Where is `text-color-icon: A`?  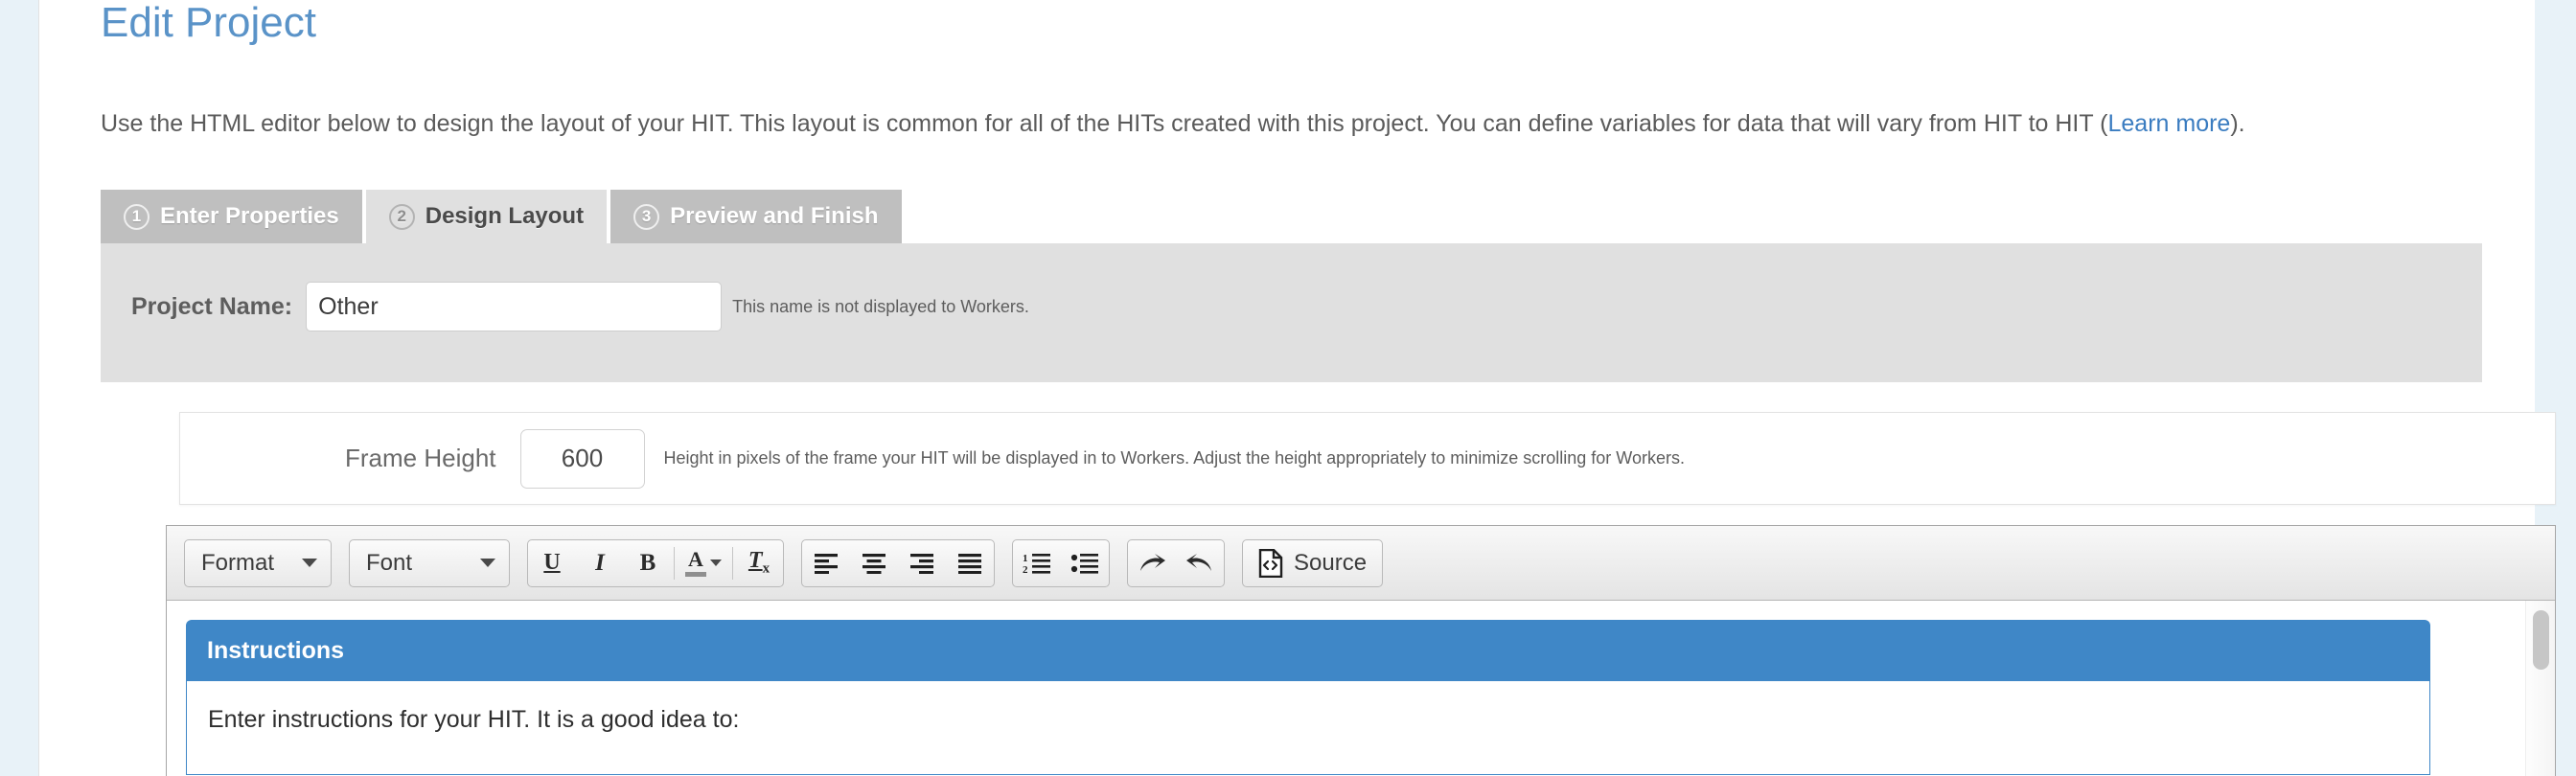 text-color-icon: A is located at coordinates (695, 563).